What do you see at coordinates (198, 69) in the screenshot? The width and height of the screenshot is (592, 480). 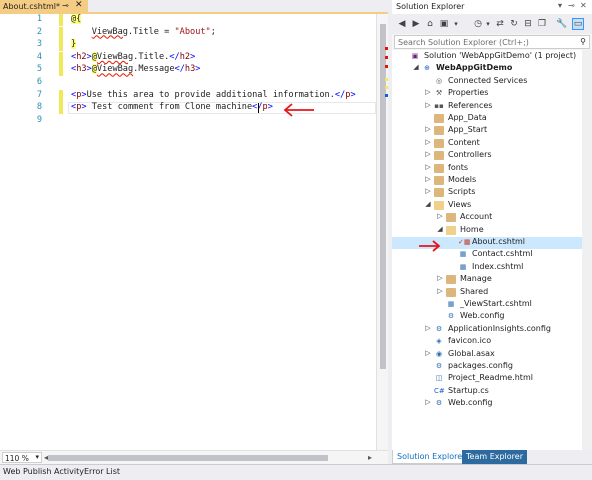 I see `code-token: >` at bounding box center [198, 69].